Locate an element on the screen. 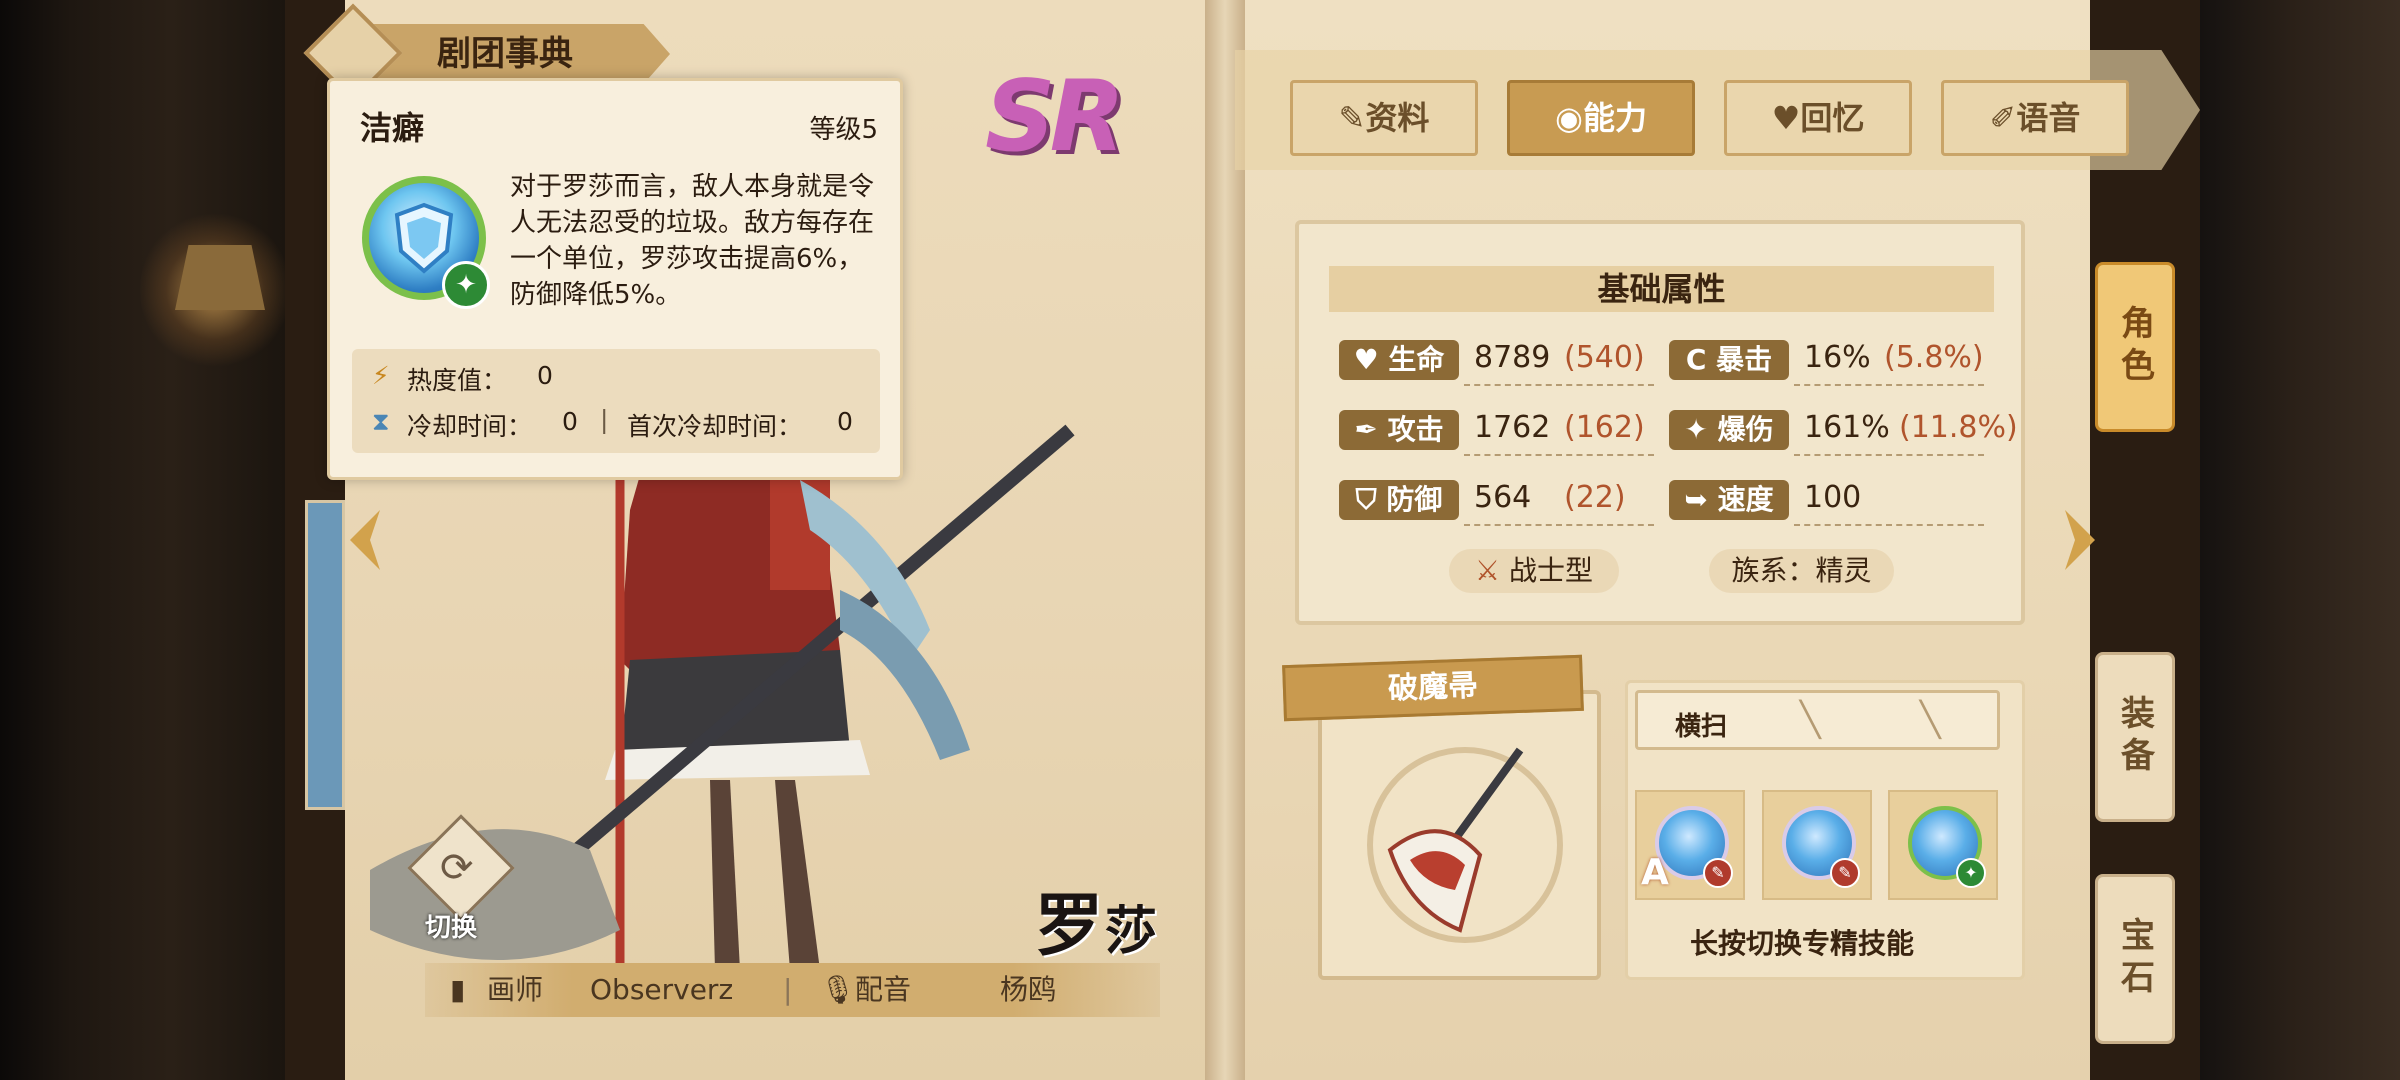 The width and height of the screenshot is (2400, 1080). hp-value: 8789 is located at coordinates (1512, 357).